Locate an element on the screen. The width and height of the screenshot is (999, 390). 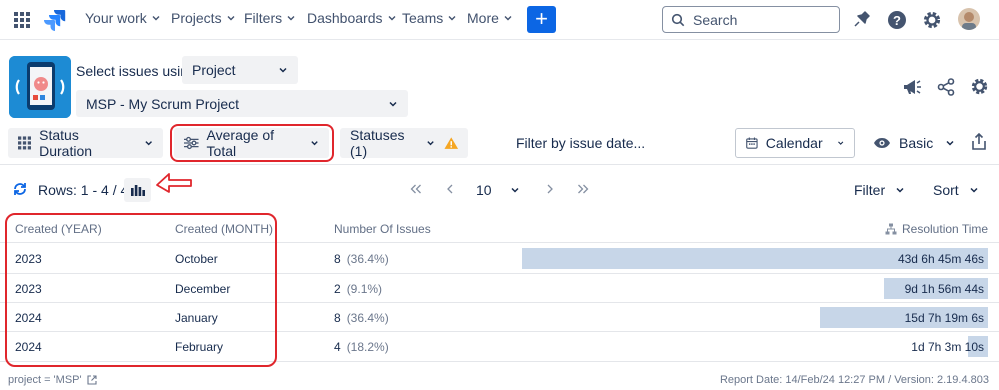
jira-logo-icon is located at coordinates (55, 20).